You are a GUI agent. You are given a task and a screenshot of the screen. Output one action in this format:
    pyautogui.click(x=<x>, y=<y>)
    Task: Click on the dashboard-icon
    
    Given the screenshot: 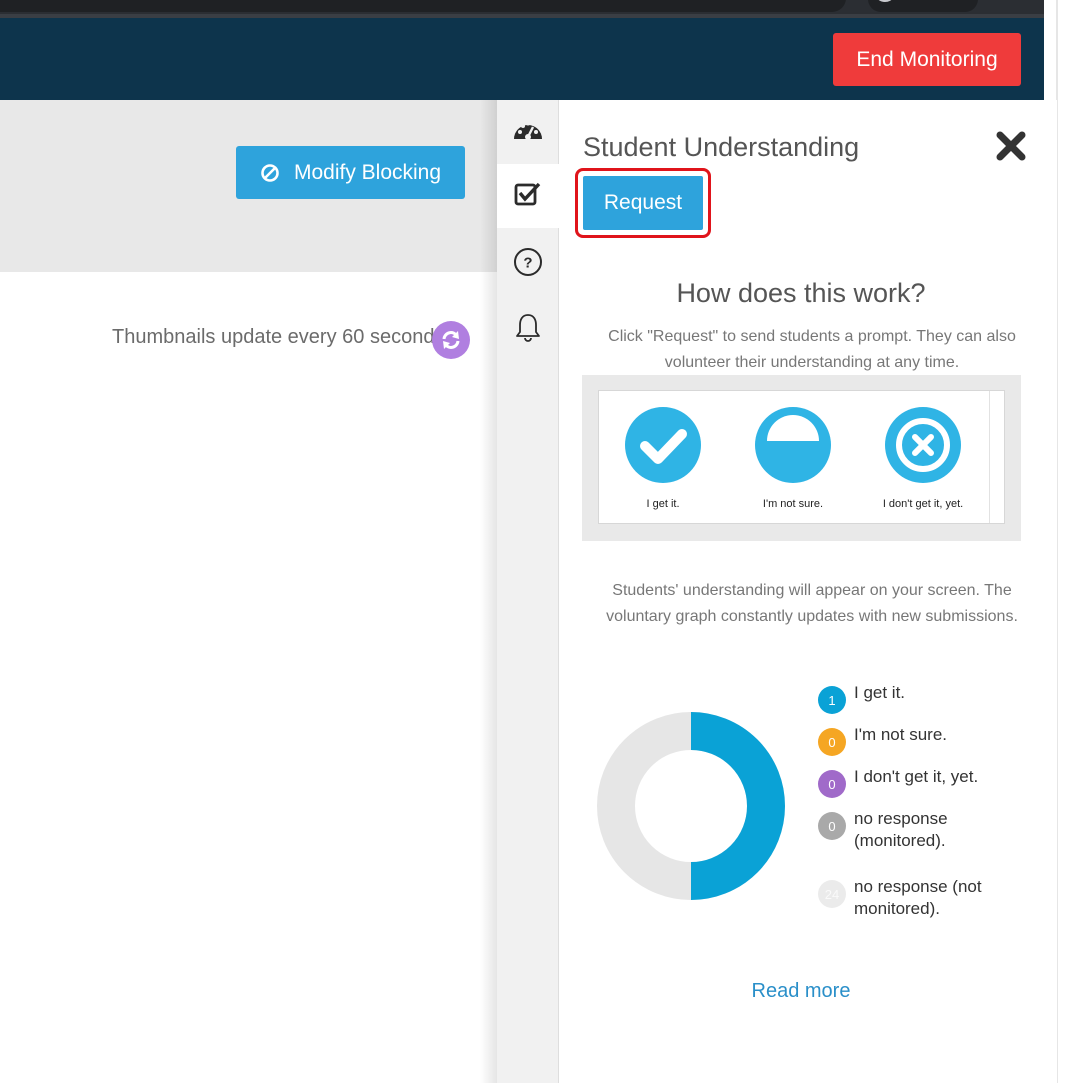 What is the action you would take?
    pyautogui.click(x=528, y=132)
    